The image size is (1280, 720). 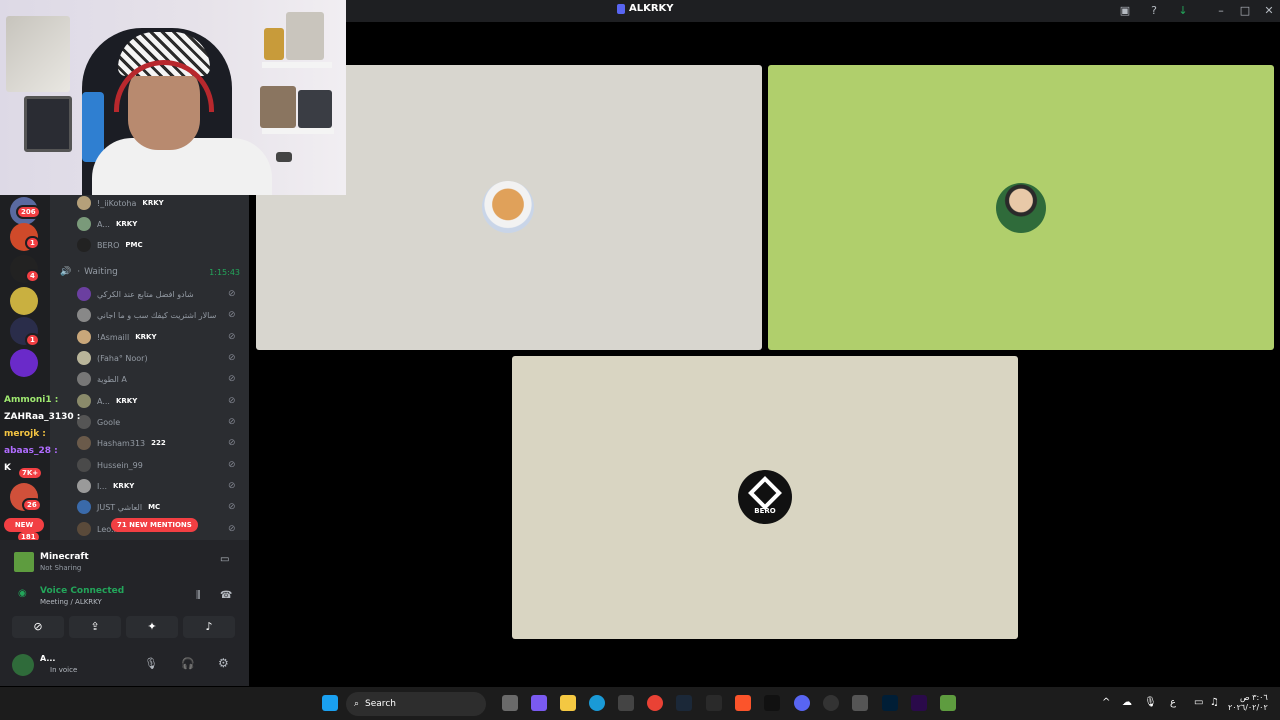 What do you see at coordinates (919, 703) in the screenshot?
I see `premiere-icon` at bounding box center [919, 703].